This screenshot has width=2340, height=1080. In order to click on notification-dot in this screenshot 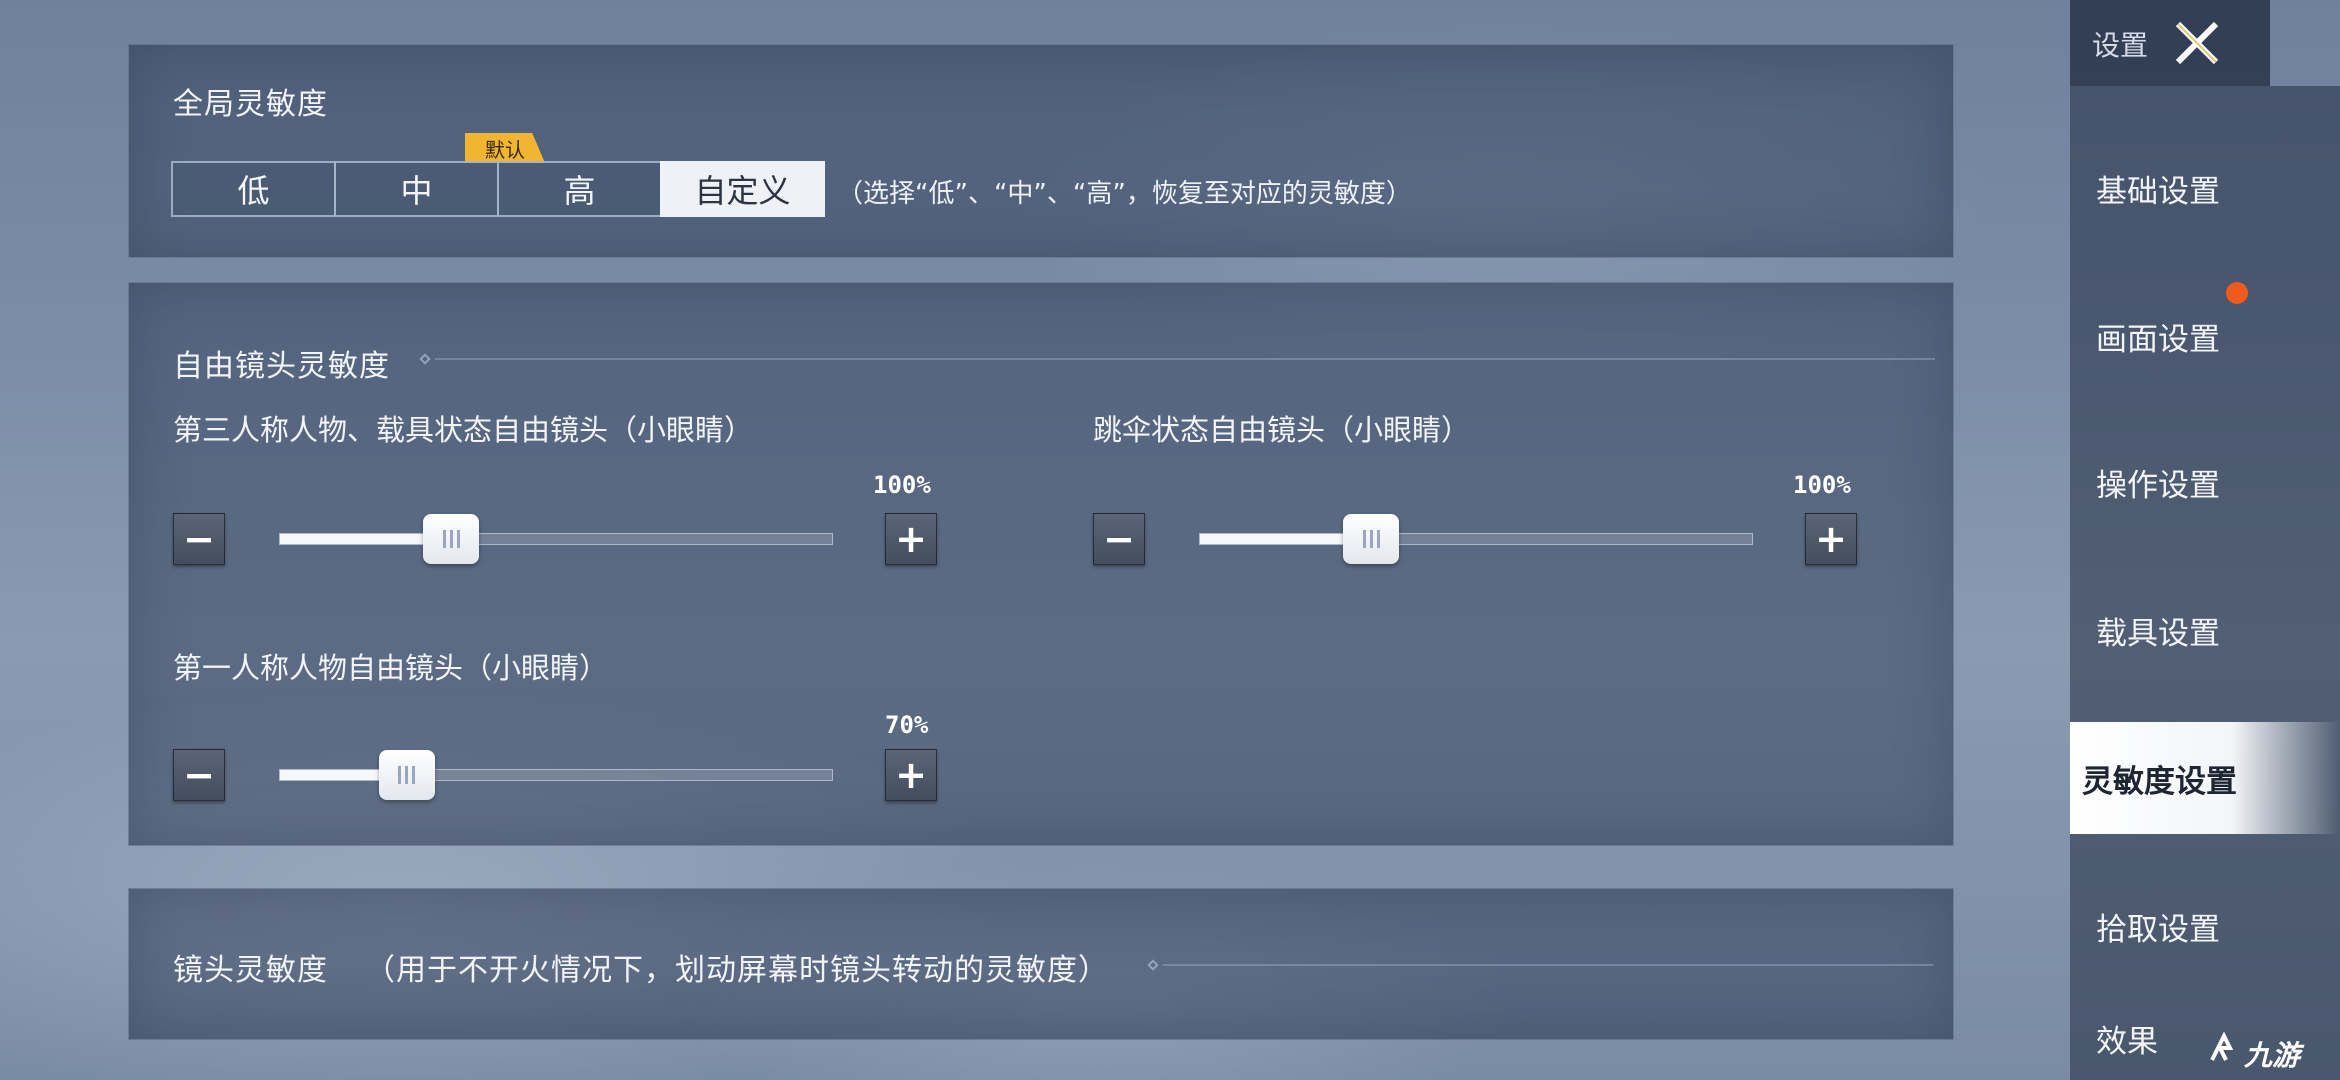, I will do `click(2237, 293)`.